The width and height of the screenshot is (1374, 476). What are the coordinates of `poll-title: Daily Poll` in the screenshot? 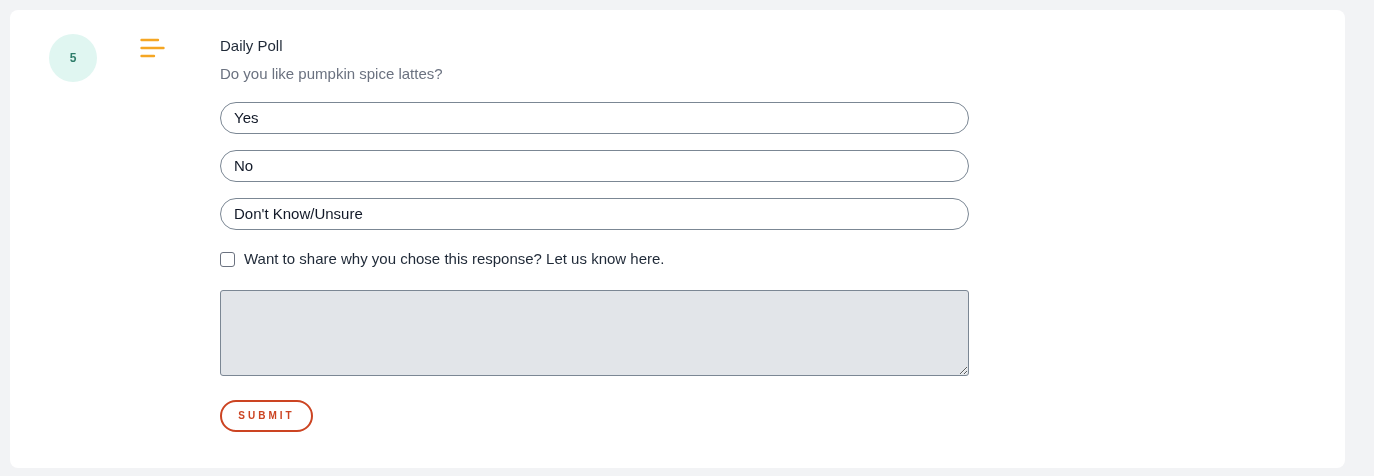 It's located at (252, 46).